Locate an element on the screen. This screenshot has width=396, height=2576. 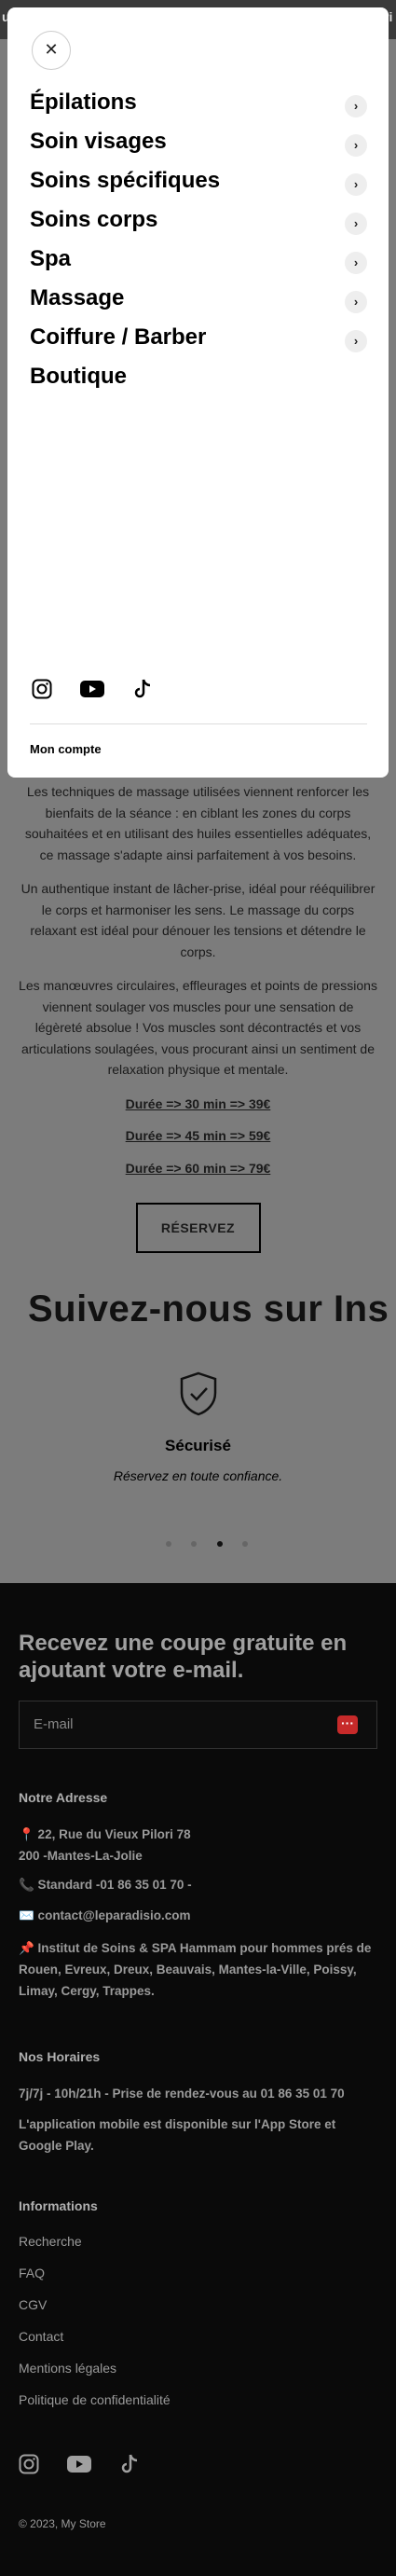
footer-link-contact: Contact is located at coordinates (41, 2336).